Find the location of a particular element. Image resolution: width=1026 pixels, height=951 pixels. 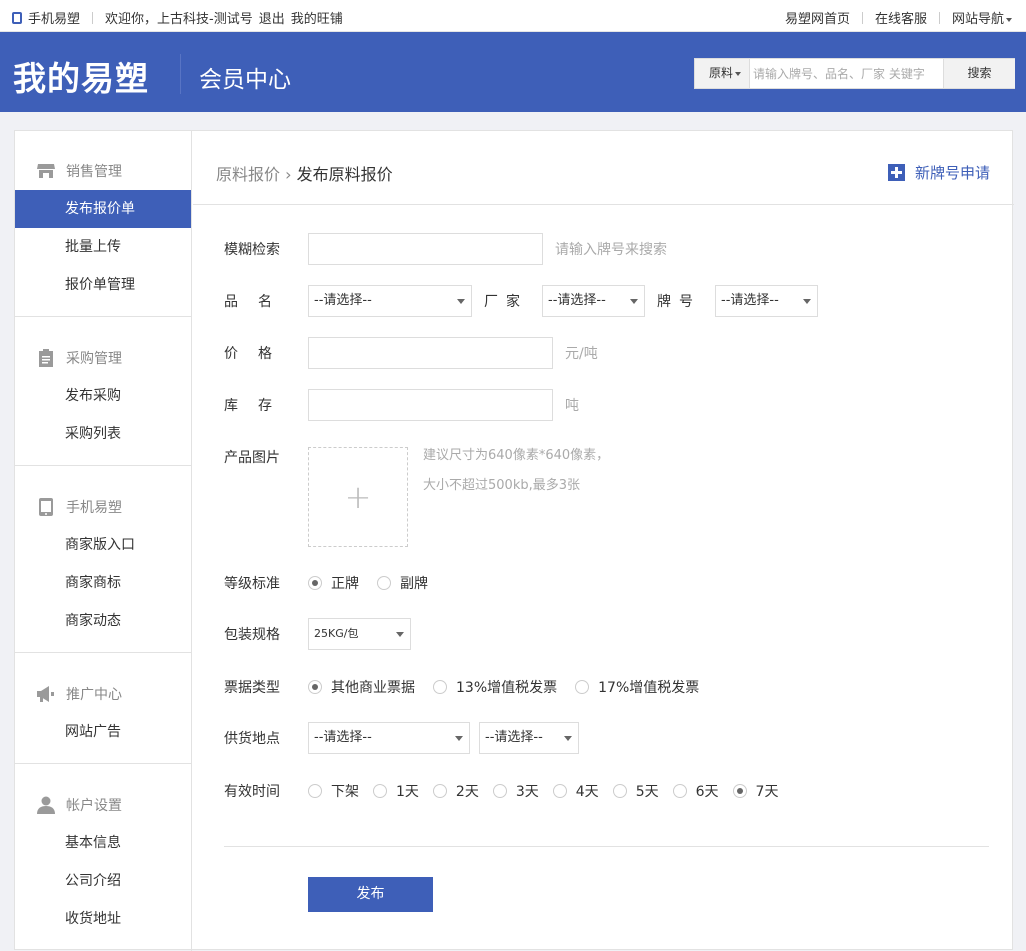

fuzzy-search-hint: 请输入牌号来搜索 is located at coordinates (611, 250).